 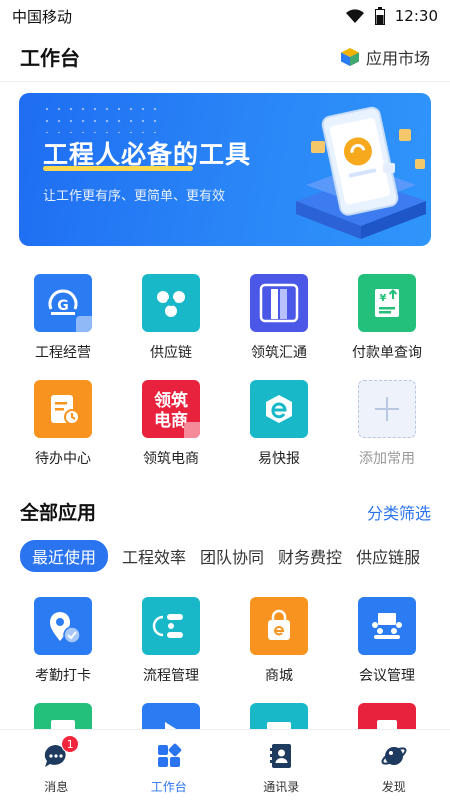 What do you see at coordinates (387, 459) in the screenshot?
I see `app-label: 添加常用` at bounding box center [387, 459].